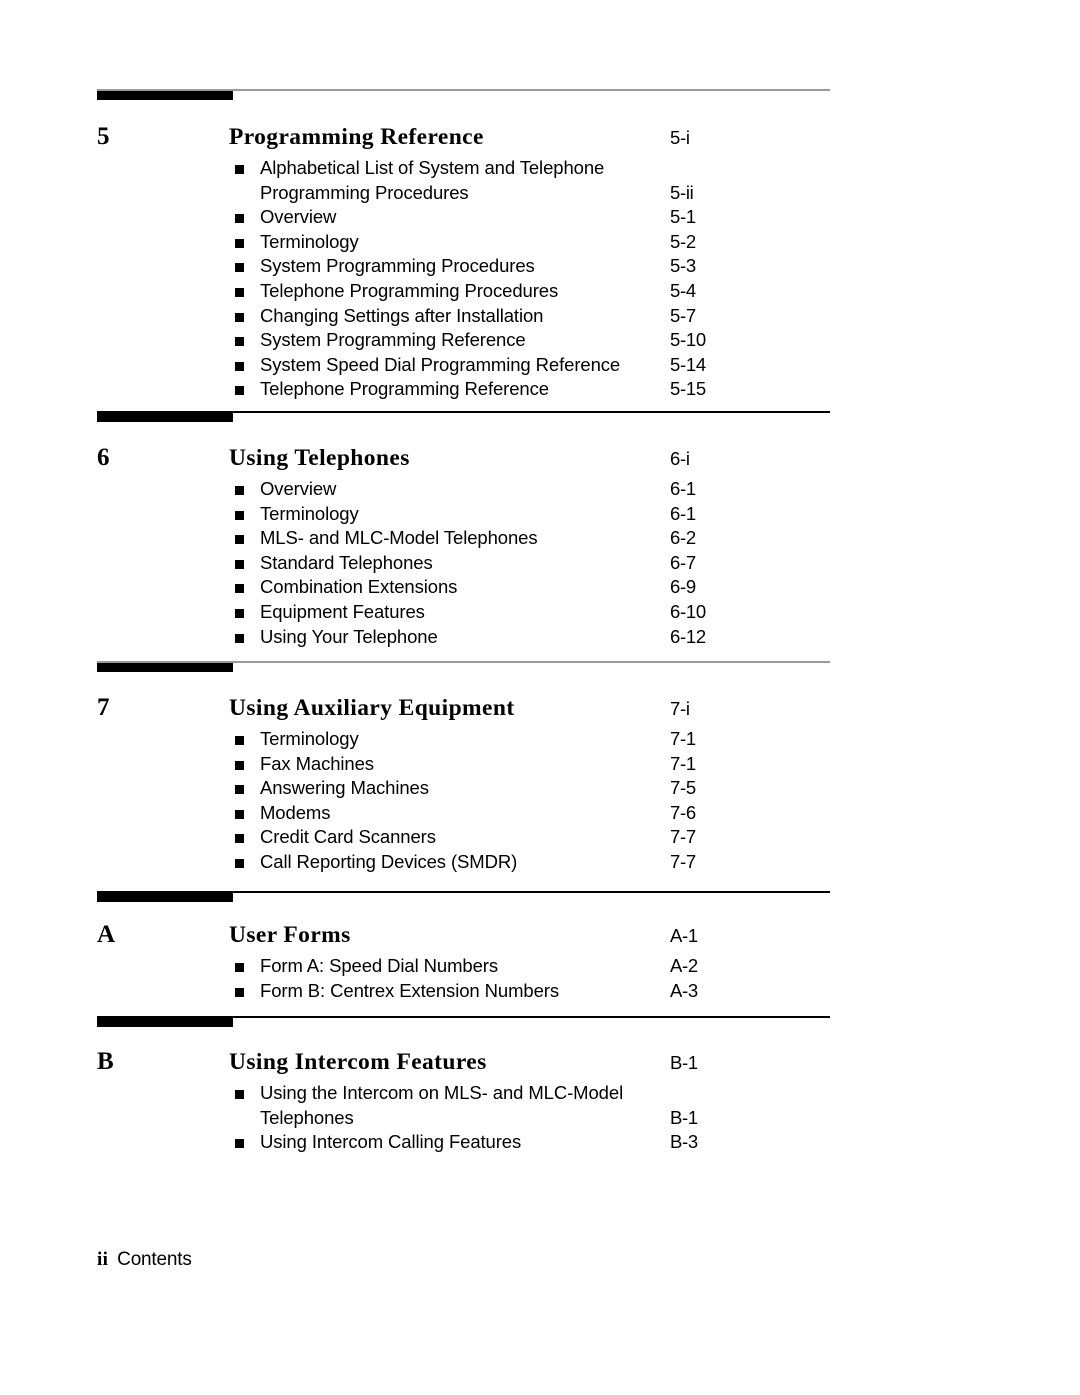 Image resolution: width=1080 pixels, height=1395 pixels. I want to click on toc-entry: Overview 5-1, so click(540, 217).